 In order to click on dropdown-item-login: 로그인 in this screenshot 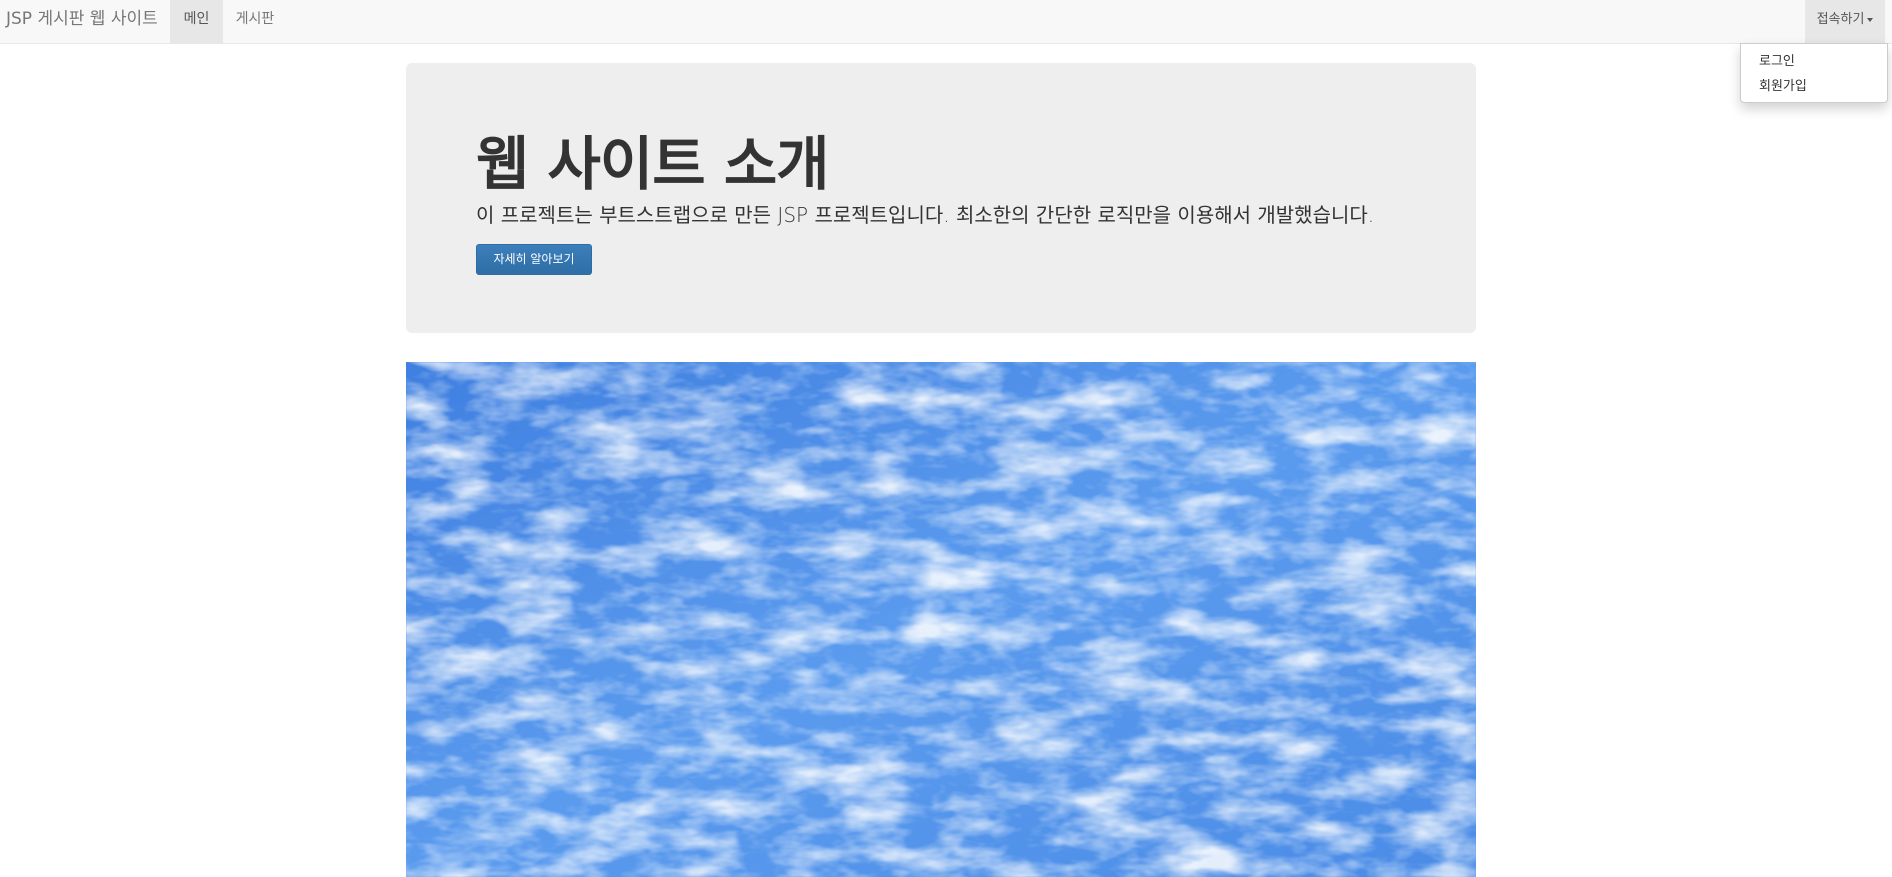, I will do `click(1814, 61)`.